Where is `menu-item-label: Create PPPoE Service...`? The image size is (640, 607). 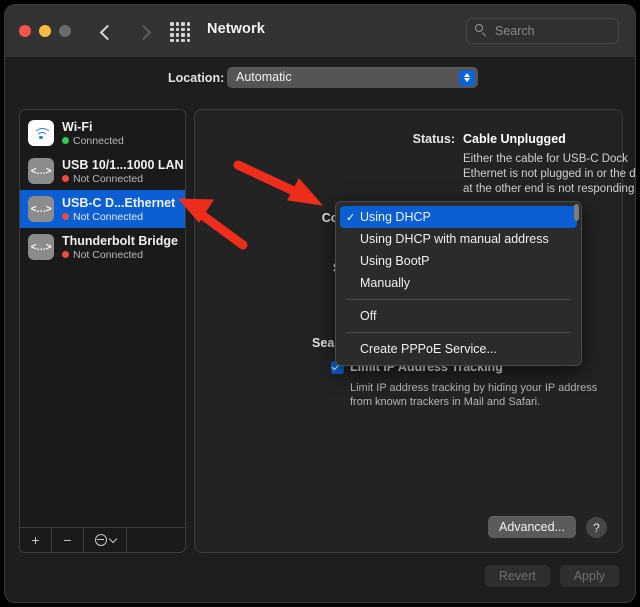
menu-item-label: Create PPPoE Service... is located at coordinates (428, 349).